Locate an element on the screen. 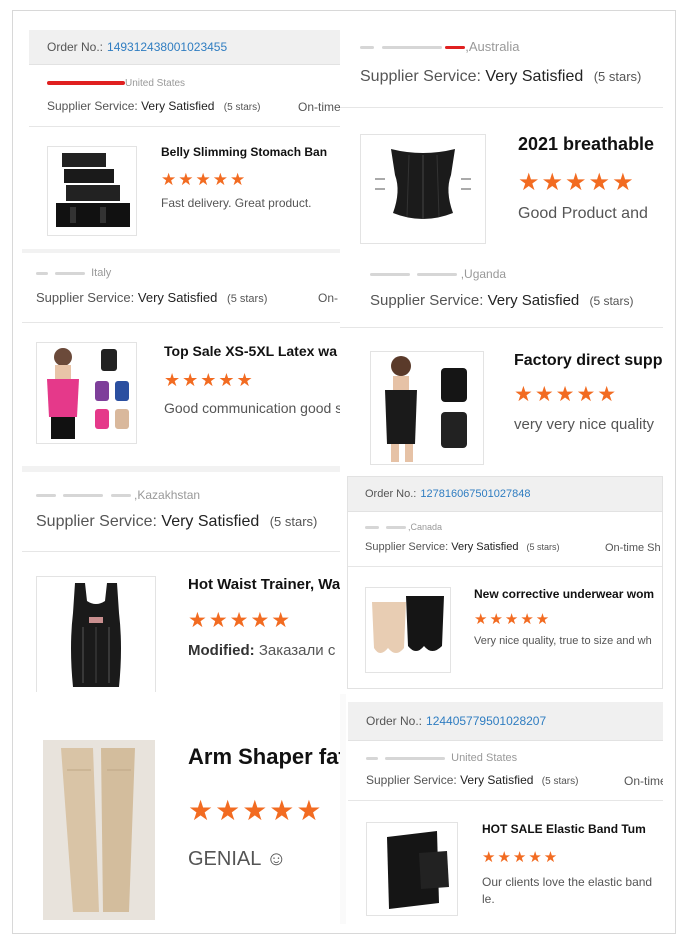 The image size is (687, 942). product-image-factory-corset is located at coordinates (427, 408).